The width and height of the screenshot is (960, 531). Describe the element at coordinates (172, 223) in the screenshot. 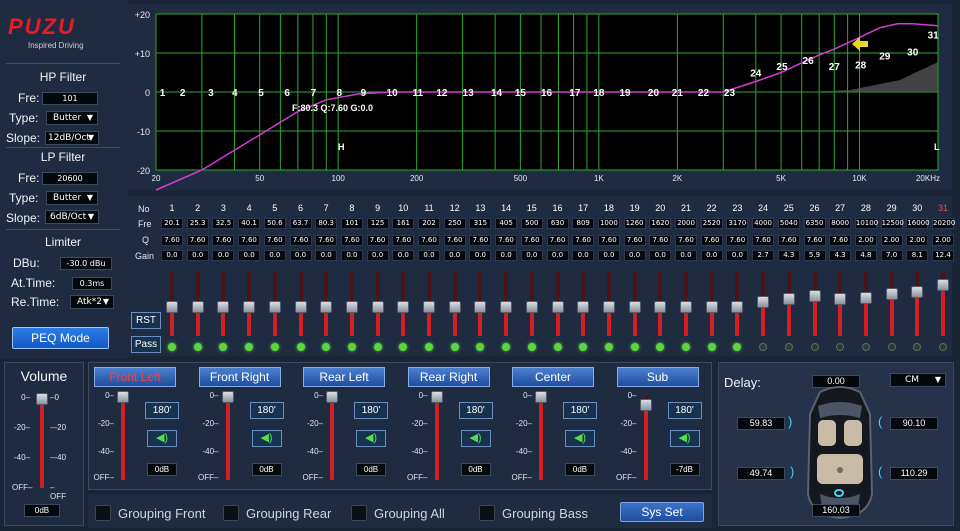

I see `band-fre-field: 20.1` at that location.